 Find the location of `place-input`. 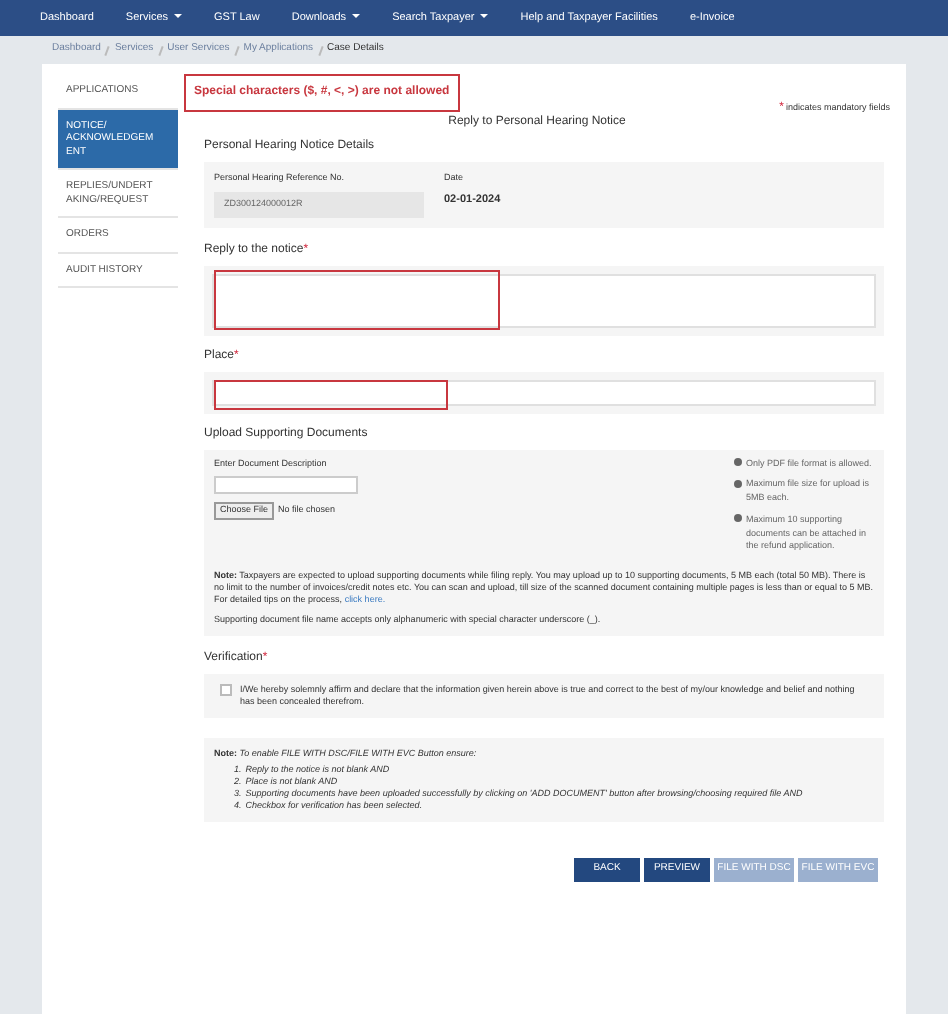

place-input is located at coordinates (331, 394).